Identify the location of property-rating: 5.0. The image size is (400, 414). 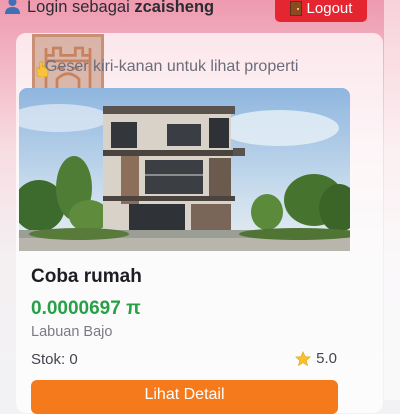
(316, 358).